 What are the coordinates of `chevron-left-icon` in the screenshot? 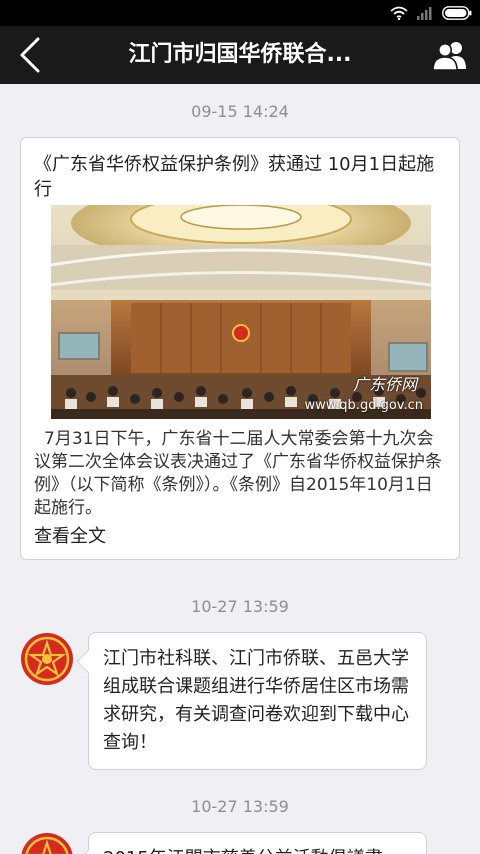 It's located at (30, 55).